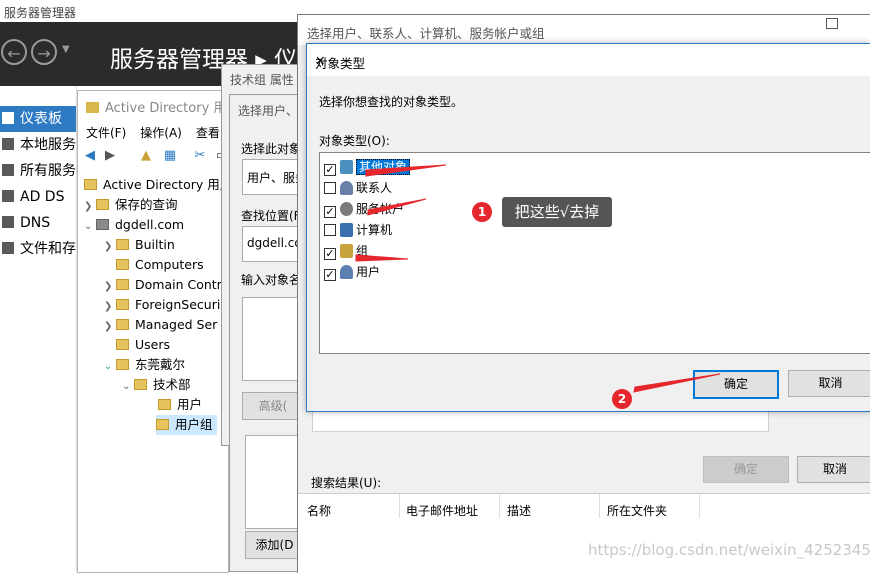 This screenshot has width=870, height=573. I want to click on arrow-to-service-accounts, so click(397, 207).